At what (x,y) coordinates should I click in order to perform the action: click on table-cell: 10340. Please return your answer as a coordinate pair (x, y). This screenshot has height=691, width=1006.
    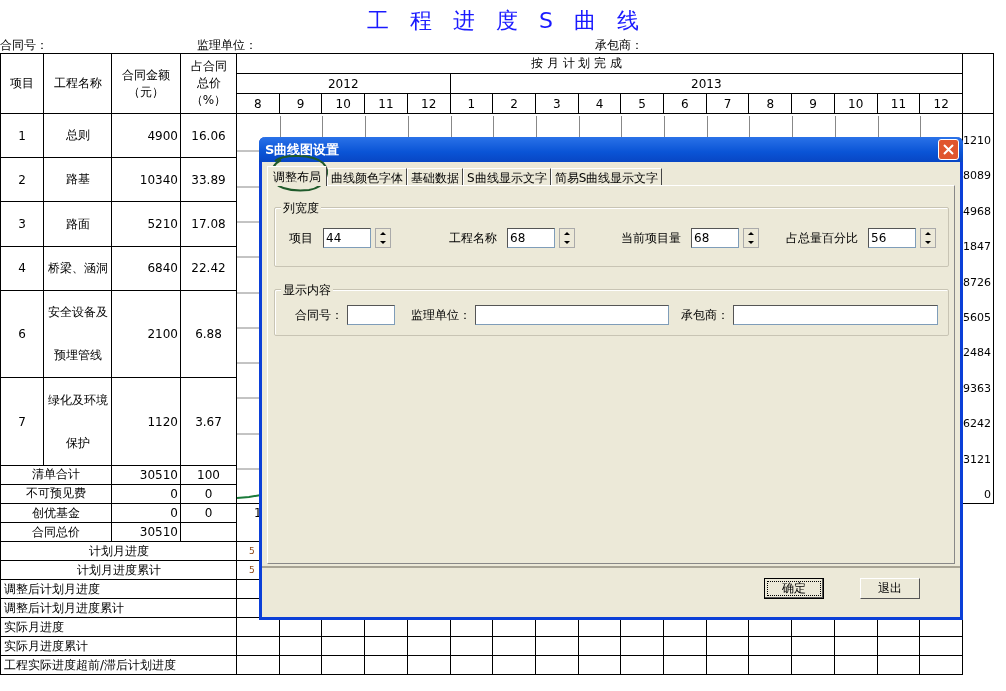
    Looking at the image, I should click on (146, 179).